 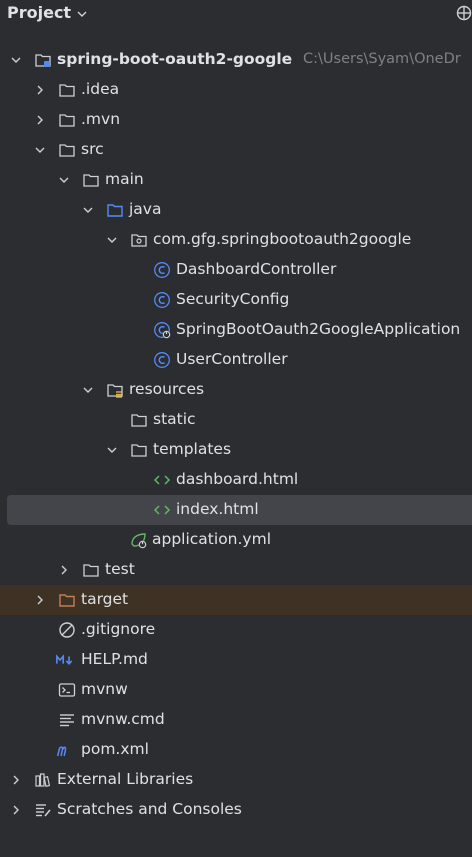 What do you see at coordinates (120, 569) in the screenshot?
I see `tree-item-label: test` at bounding box center [120, 569].